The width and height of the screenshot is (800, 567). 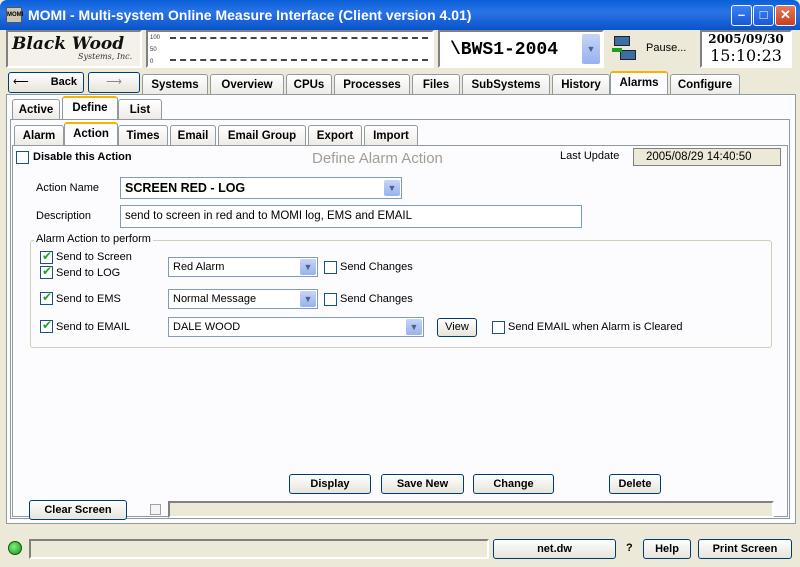 I want to click on logo-text: Black Wood, so click(x=68, y=44).